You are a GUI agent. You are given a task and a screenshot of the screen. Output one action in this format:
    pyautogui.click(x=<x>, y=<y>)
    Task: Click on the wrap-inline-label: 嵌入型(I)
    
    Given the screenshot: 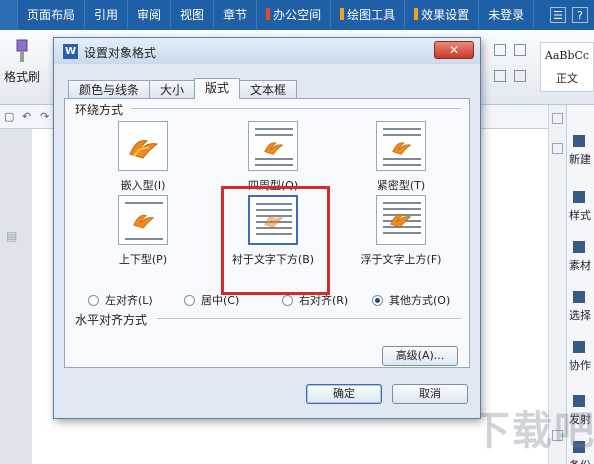 What is the action you would take?
    pyautogui.click(x=143, y=185)
    